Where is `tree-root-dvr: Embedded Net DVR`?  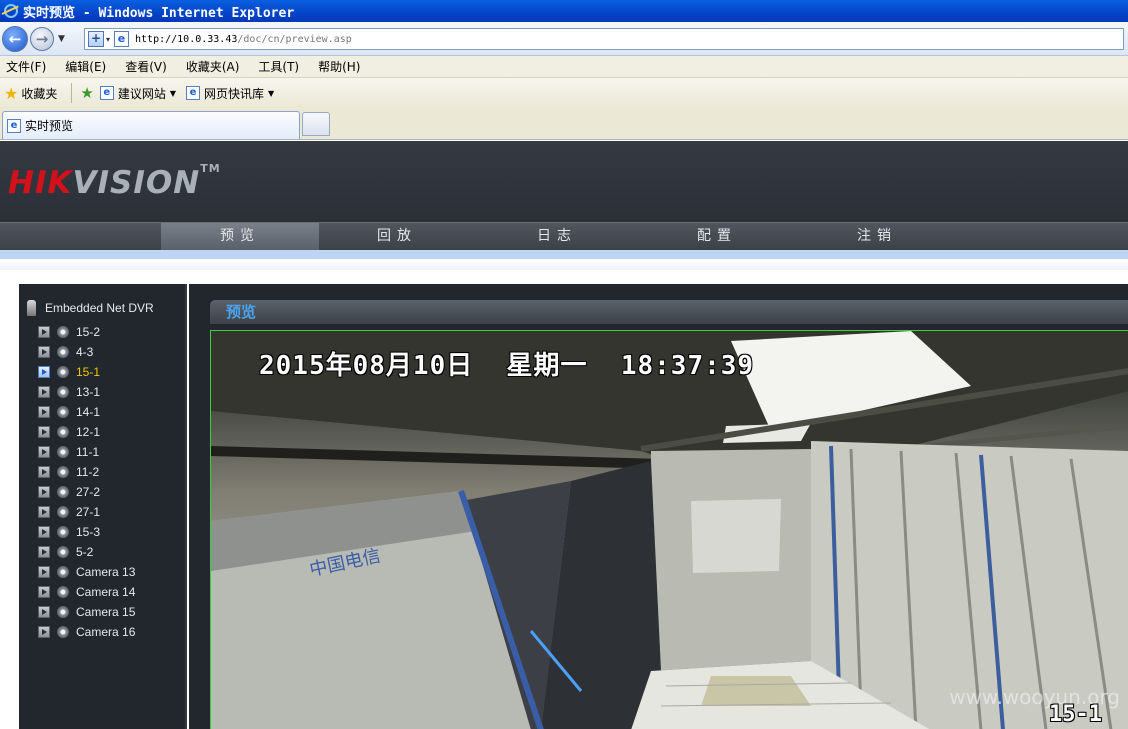
tree-root-dvr: Embedded Net DVR is located at coordinates (90, 308).